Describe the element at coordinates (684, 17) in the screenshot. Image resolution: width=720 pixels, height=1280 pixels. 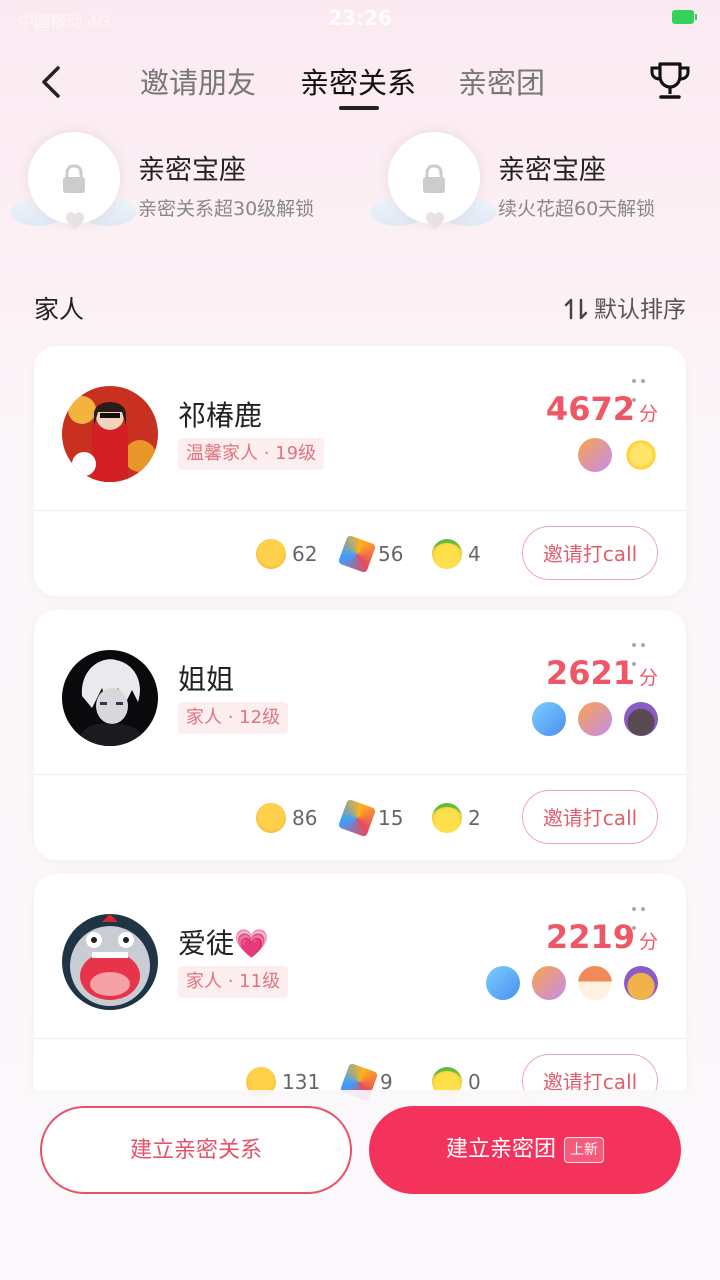
I see `battery-icon` at that location.